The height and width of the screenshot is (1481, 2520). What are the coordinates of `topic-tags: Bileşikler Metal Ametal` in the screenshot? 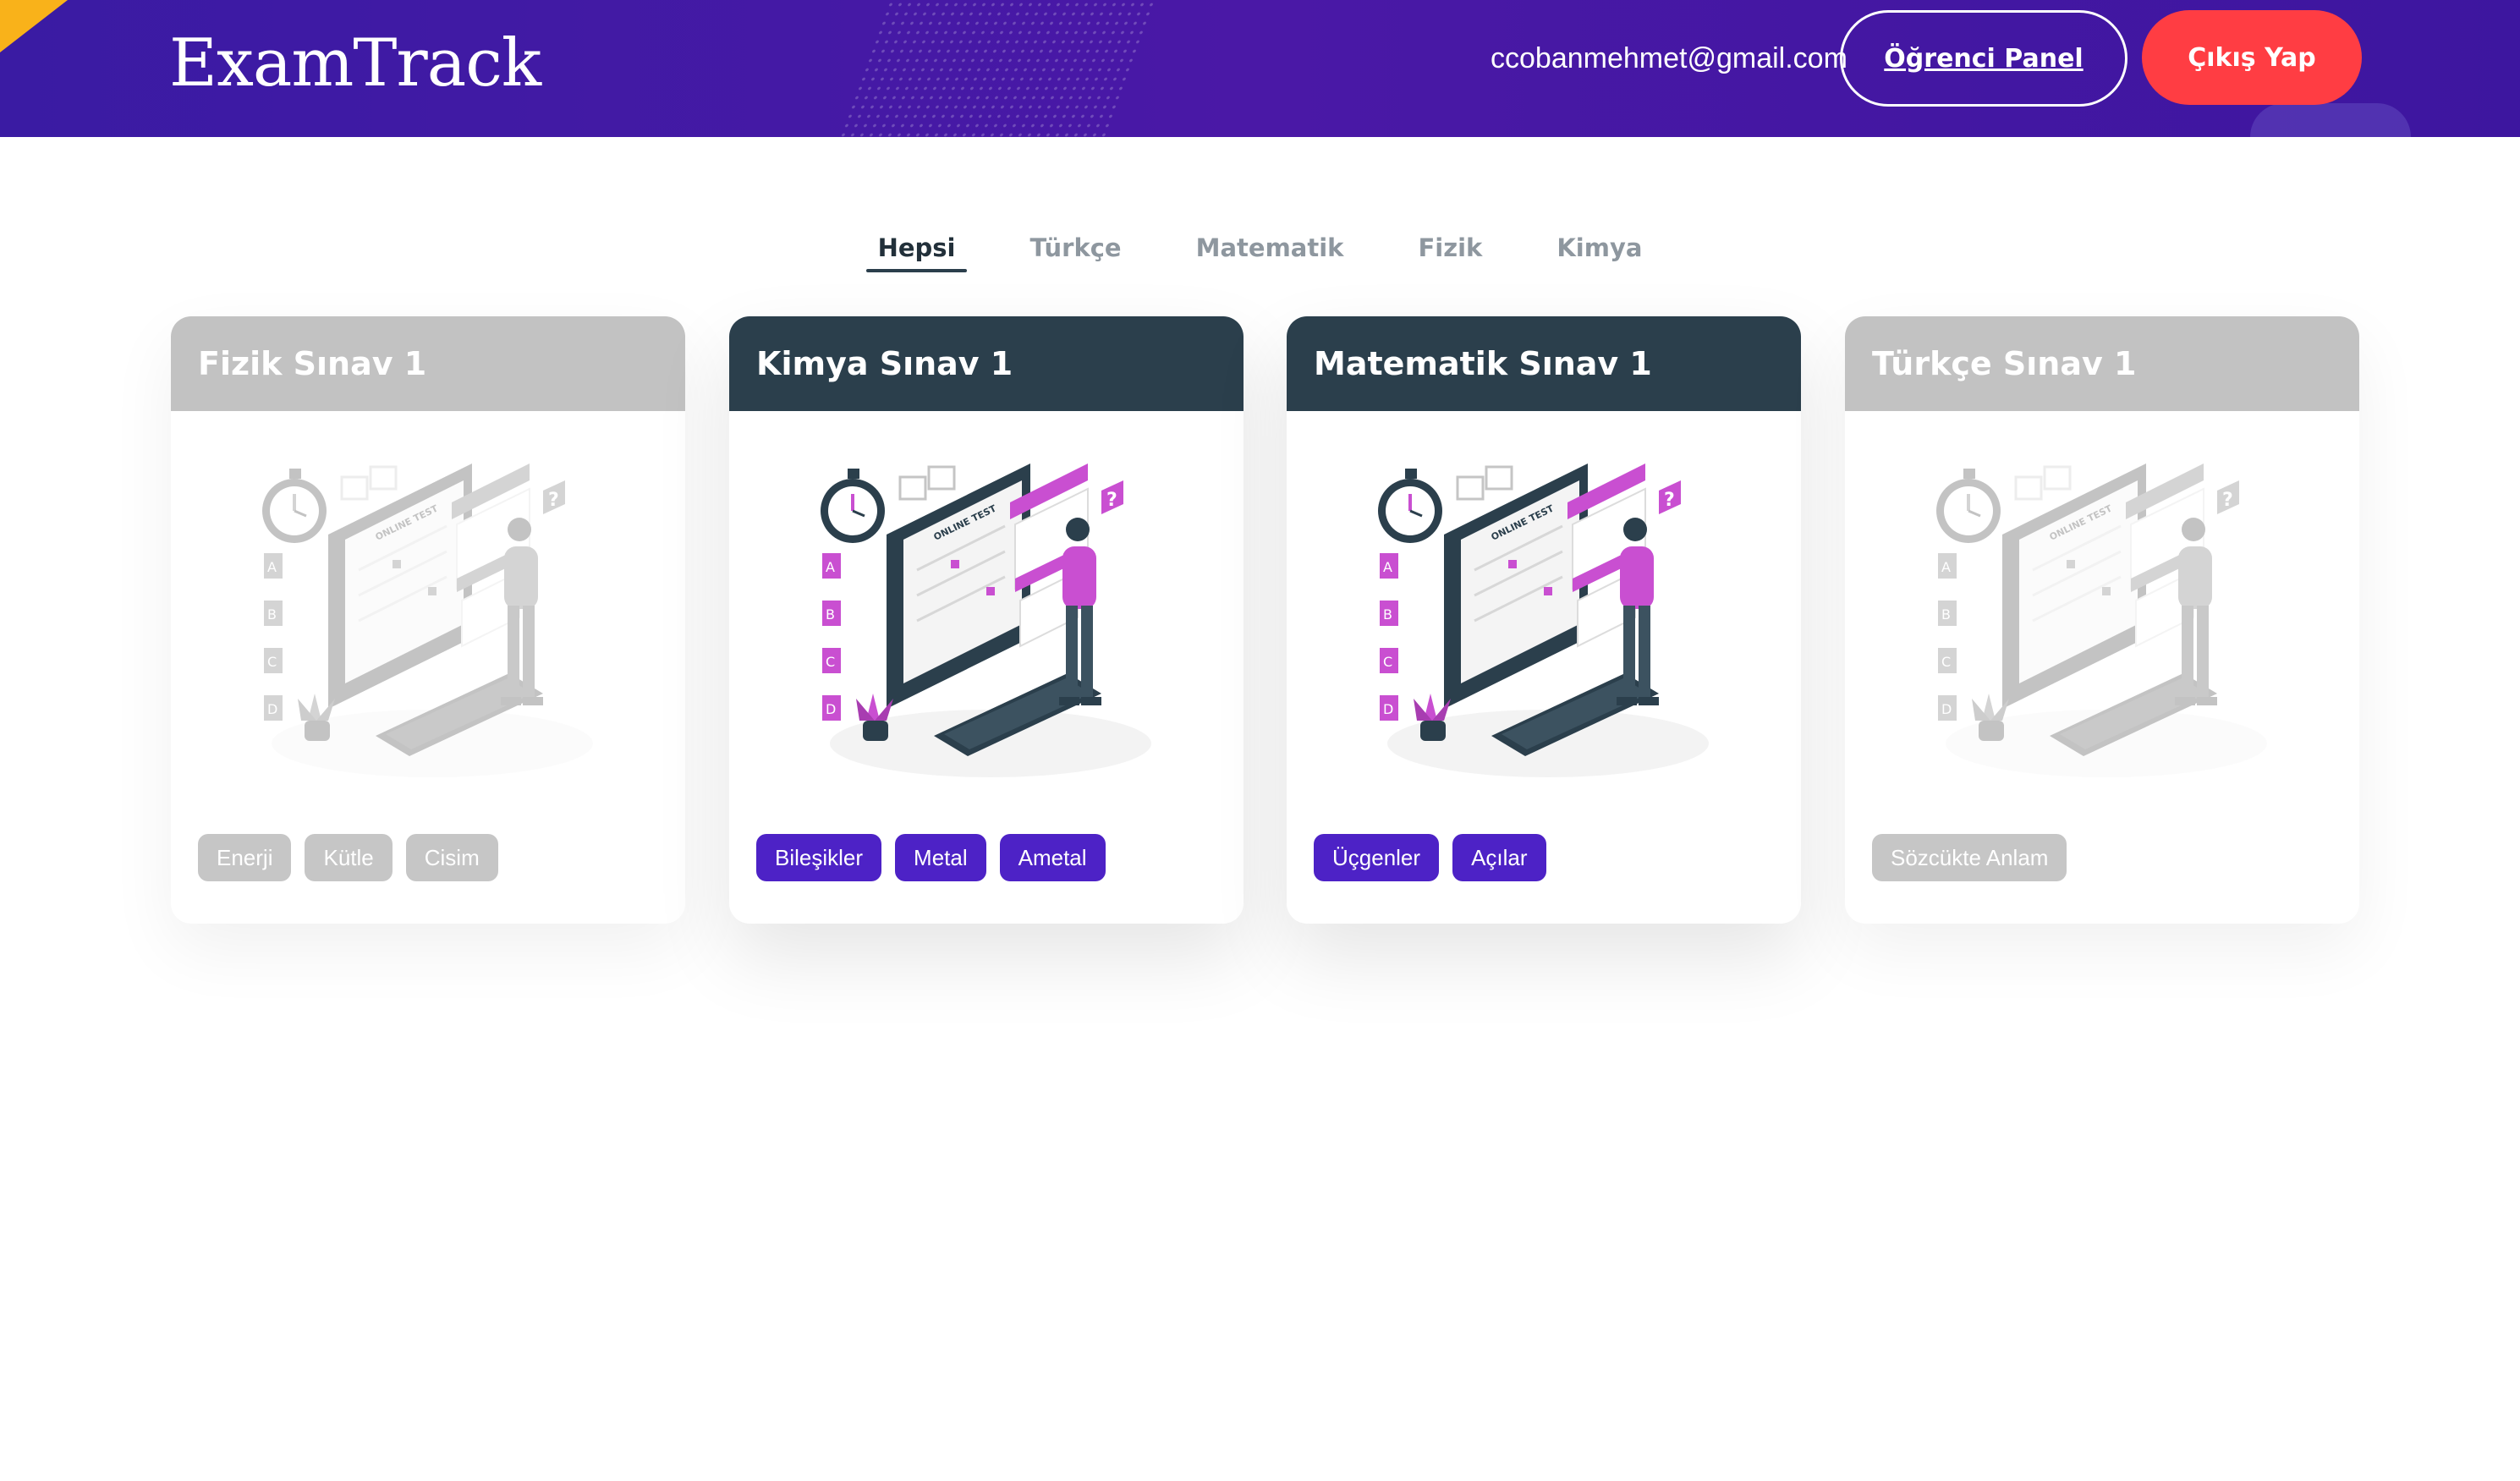 It's located at (931, 857).